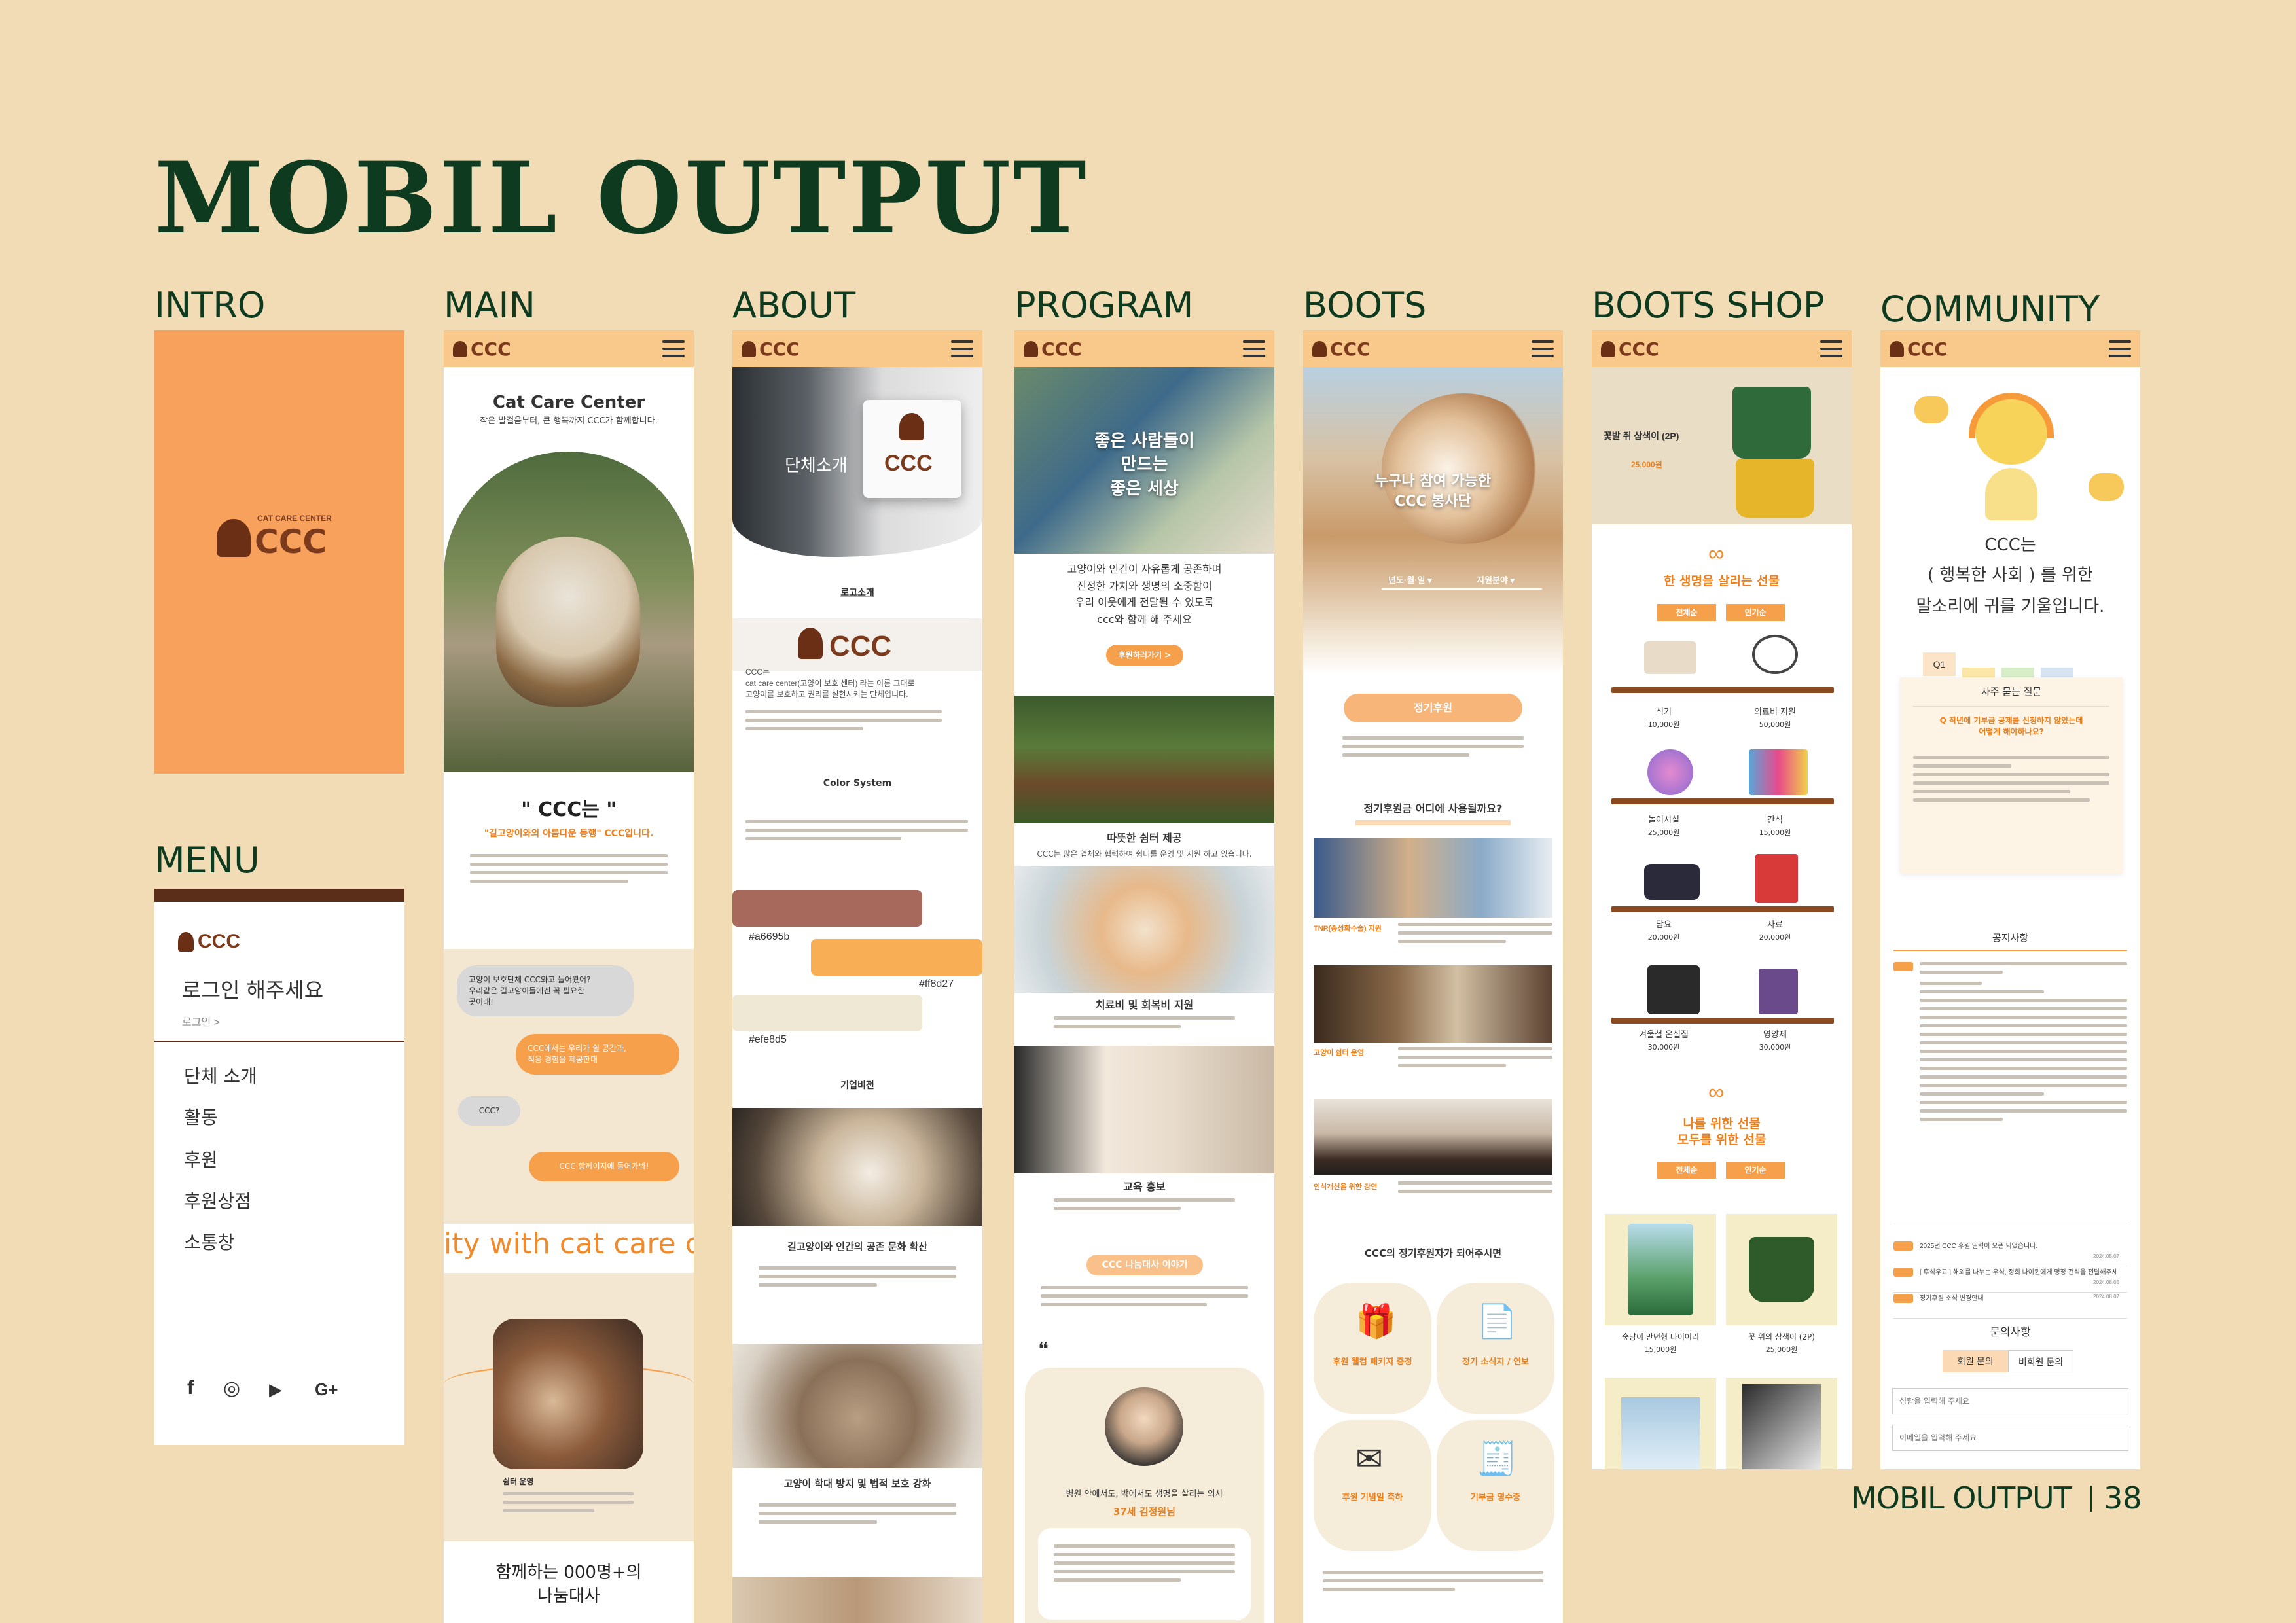  What do you see at coordinates (569, 834) in the screenshot?
I see `section-subtitle: "길고양이와의 아름다운 동행" CCC입니다.` at bounding box center [569, 834].